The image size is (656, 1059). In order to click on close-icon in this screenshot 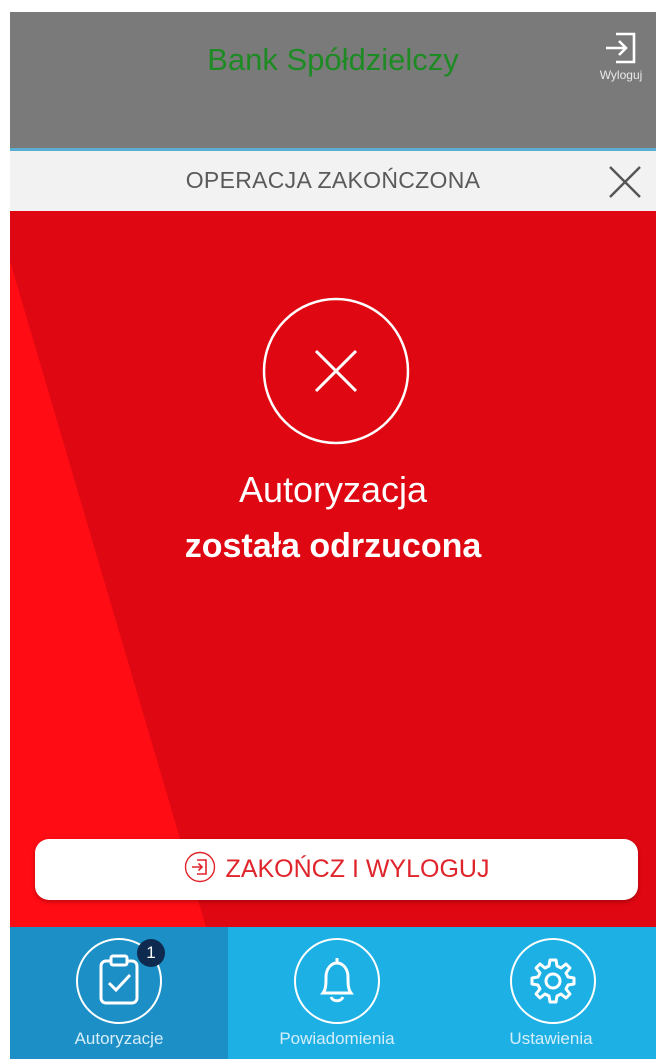, I will do `click(625, 182)`.